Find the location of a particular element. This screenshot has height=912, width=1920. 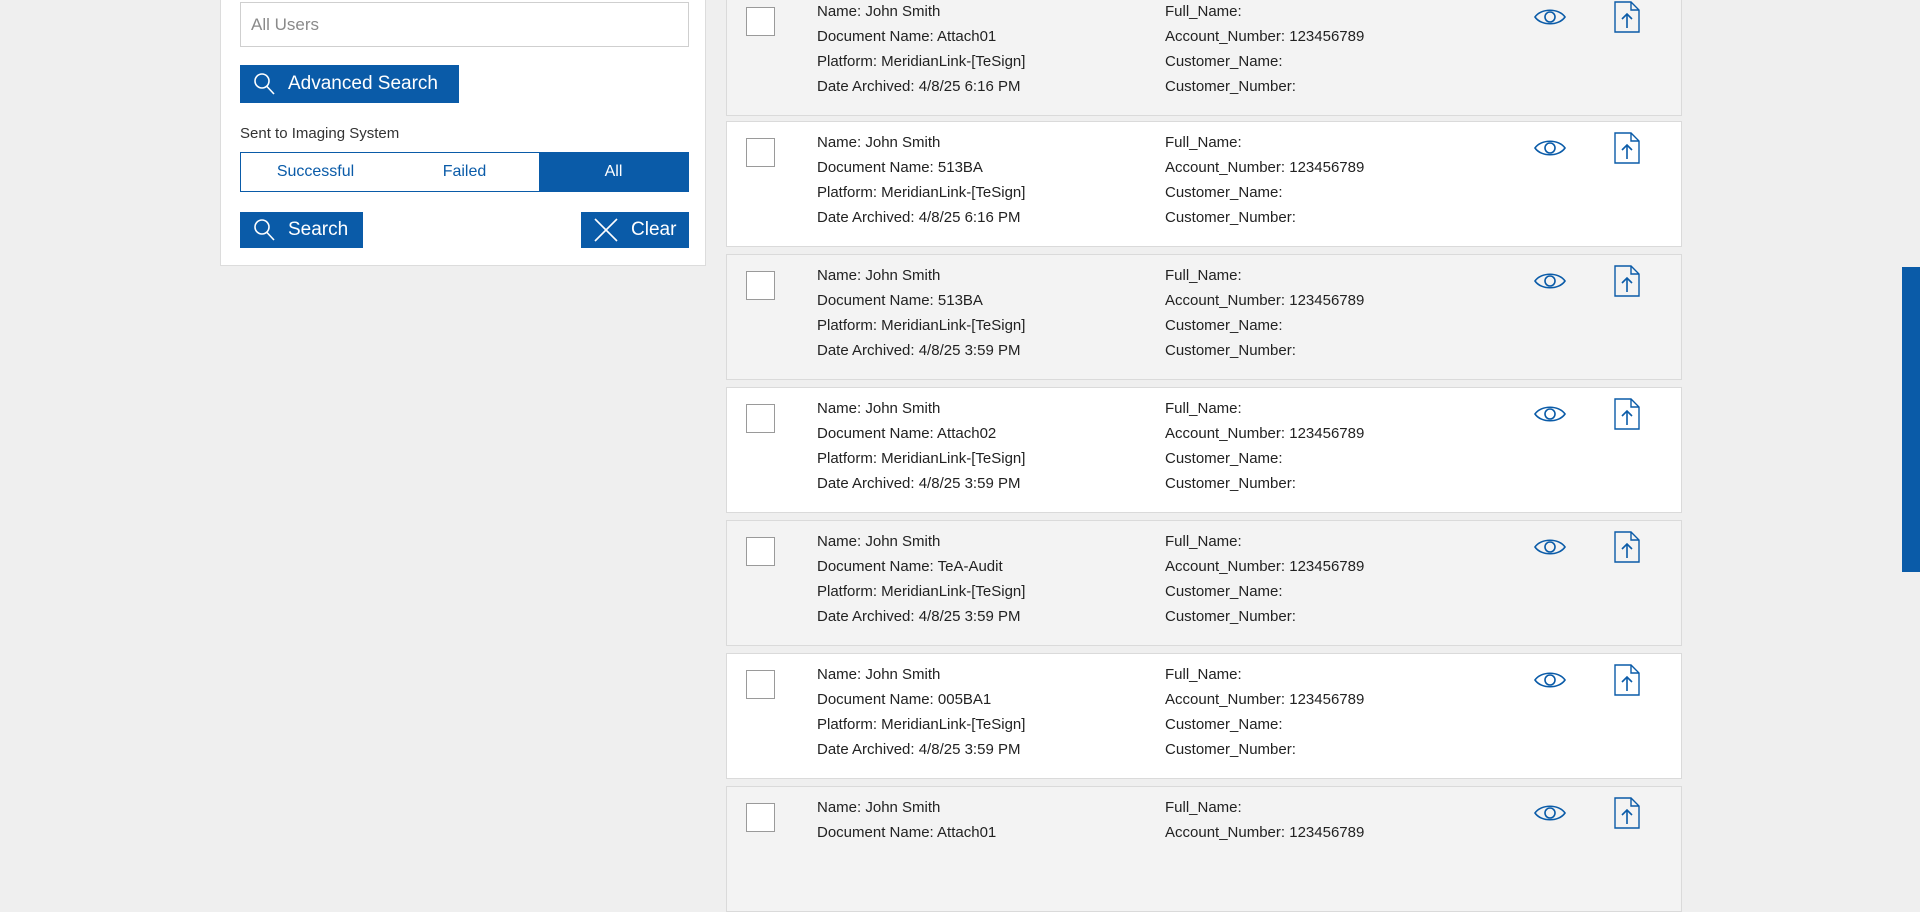

scrollbar-thumb is located at coordinates (1911, 419).